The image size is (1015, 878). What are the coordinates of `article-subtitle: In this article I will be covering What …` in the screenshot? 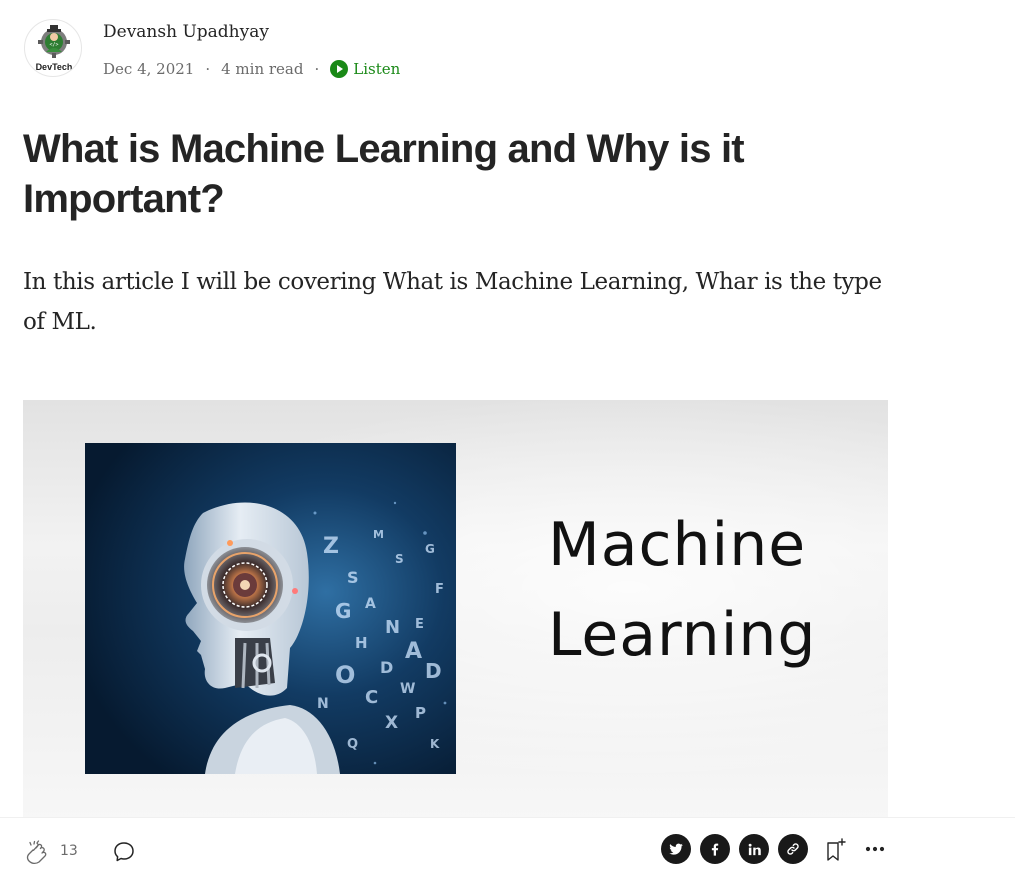 It's located at (452, 302).